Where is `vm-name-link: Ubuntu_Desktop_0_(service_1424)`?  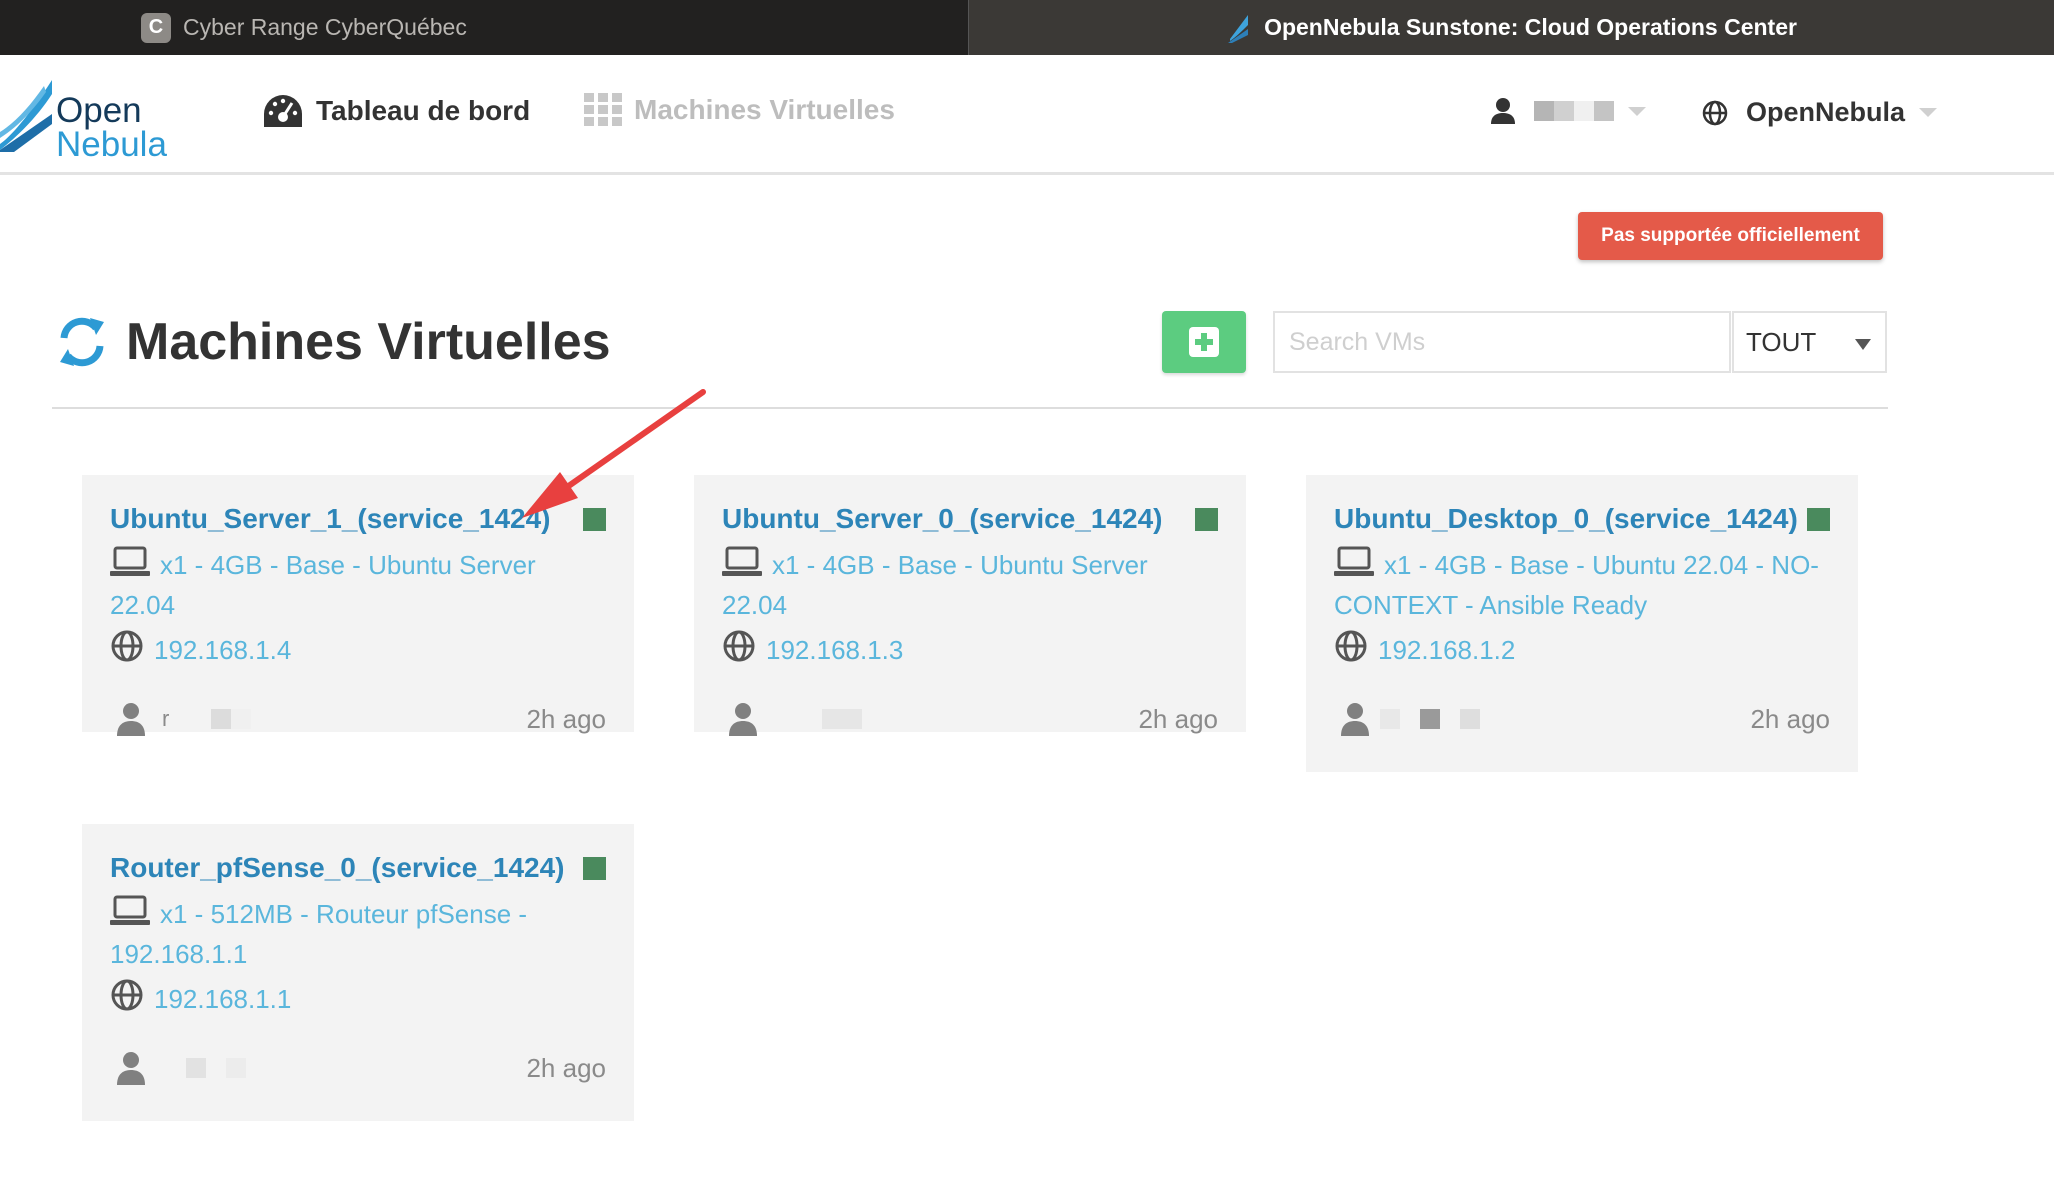
vm-name-link: Ubuntu_Desktop_0_(service_1424) is located at coordinates (1566, 519).